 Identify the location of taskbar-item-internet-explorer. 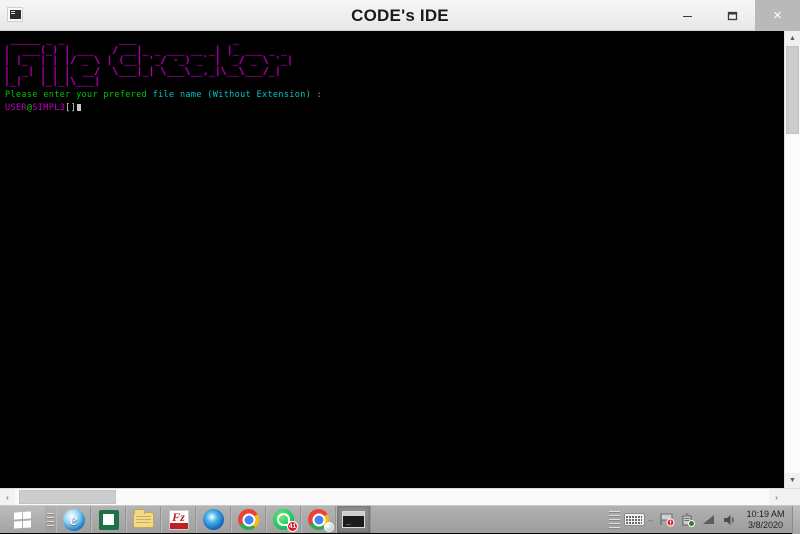
(73, 519).